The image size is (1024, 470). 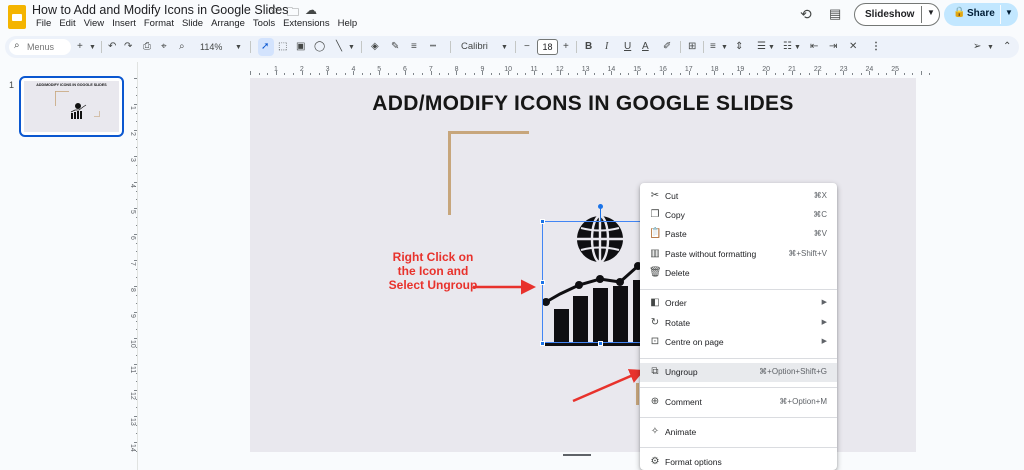 What do you see at coordinates (449, 173) in the screenshot?
I see `gold-accent-line-vertical` at bounding box center [449, 173].